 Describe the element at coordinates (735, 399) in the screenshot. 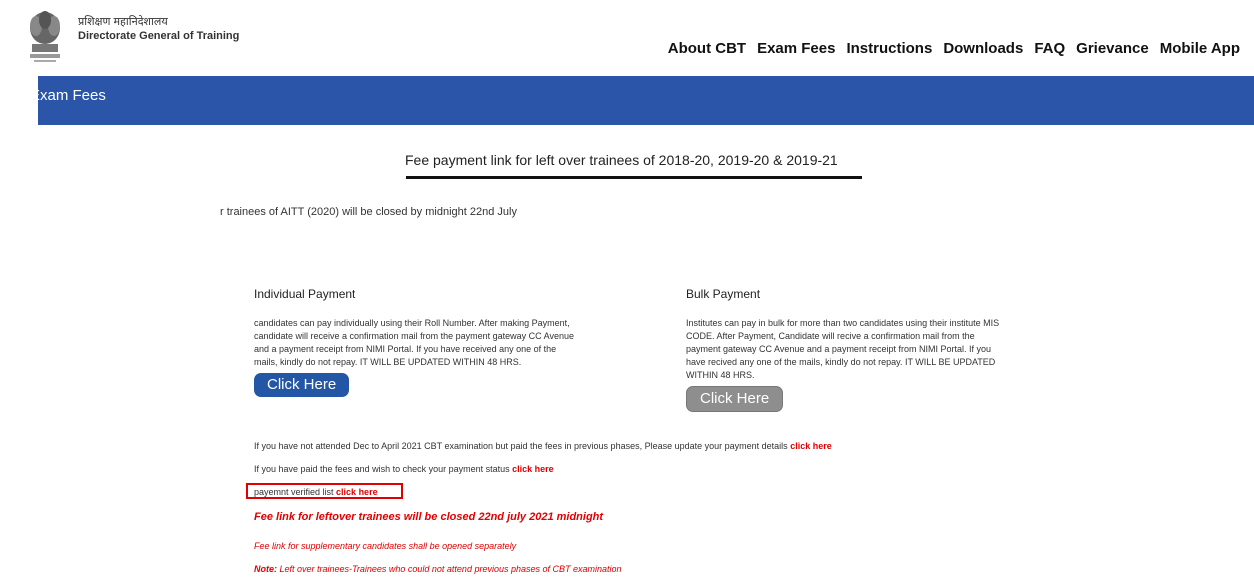

I see `bulk-click-here-button: Click Here` at that location.